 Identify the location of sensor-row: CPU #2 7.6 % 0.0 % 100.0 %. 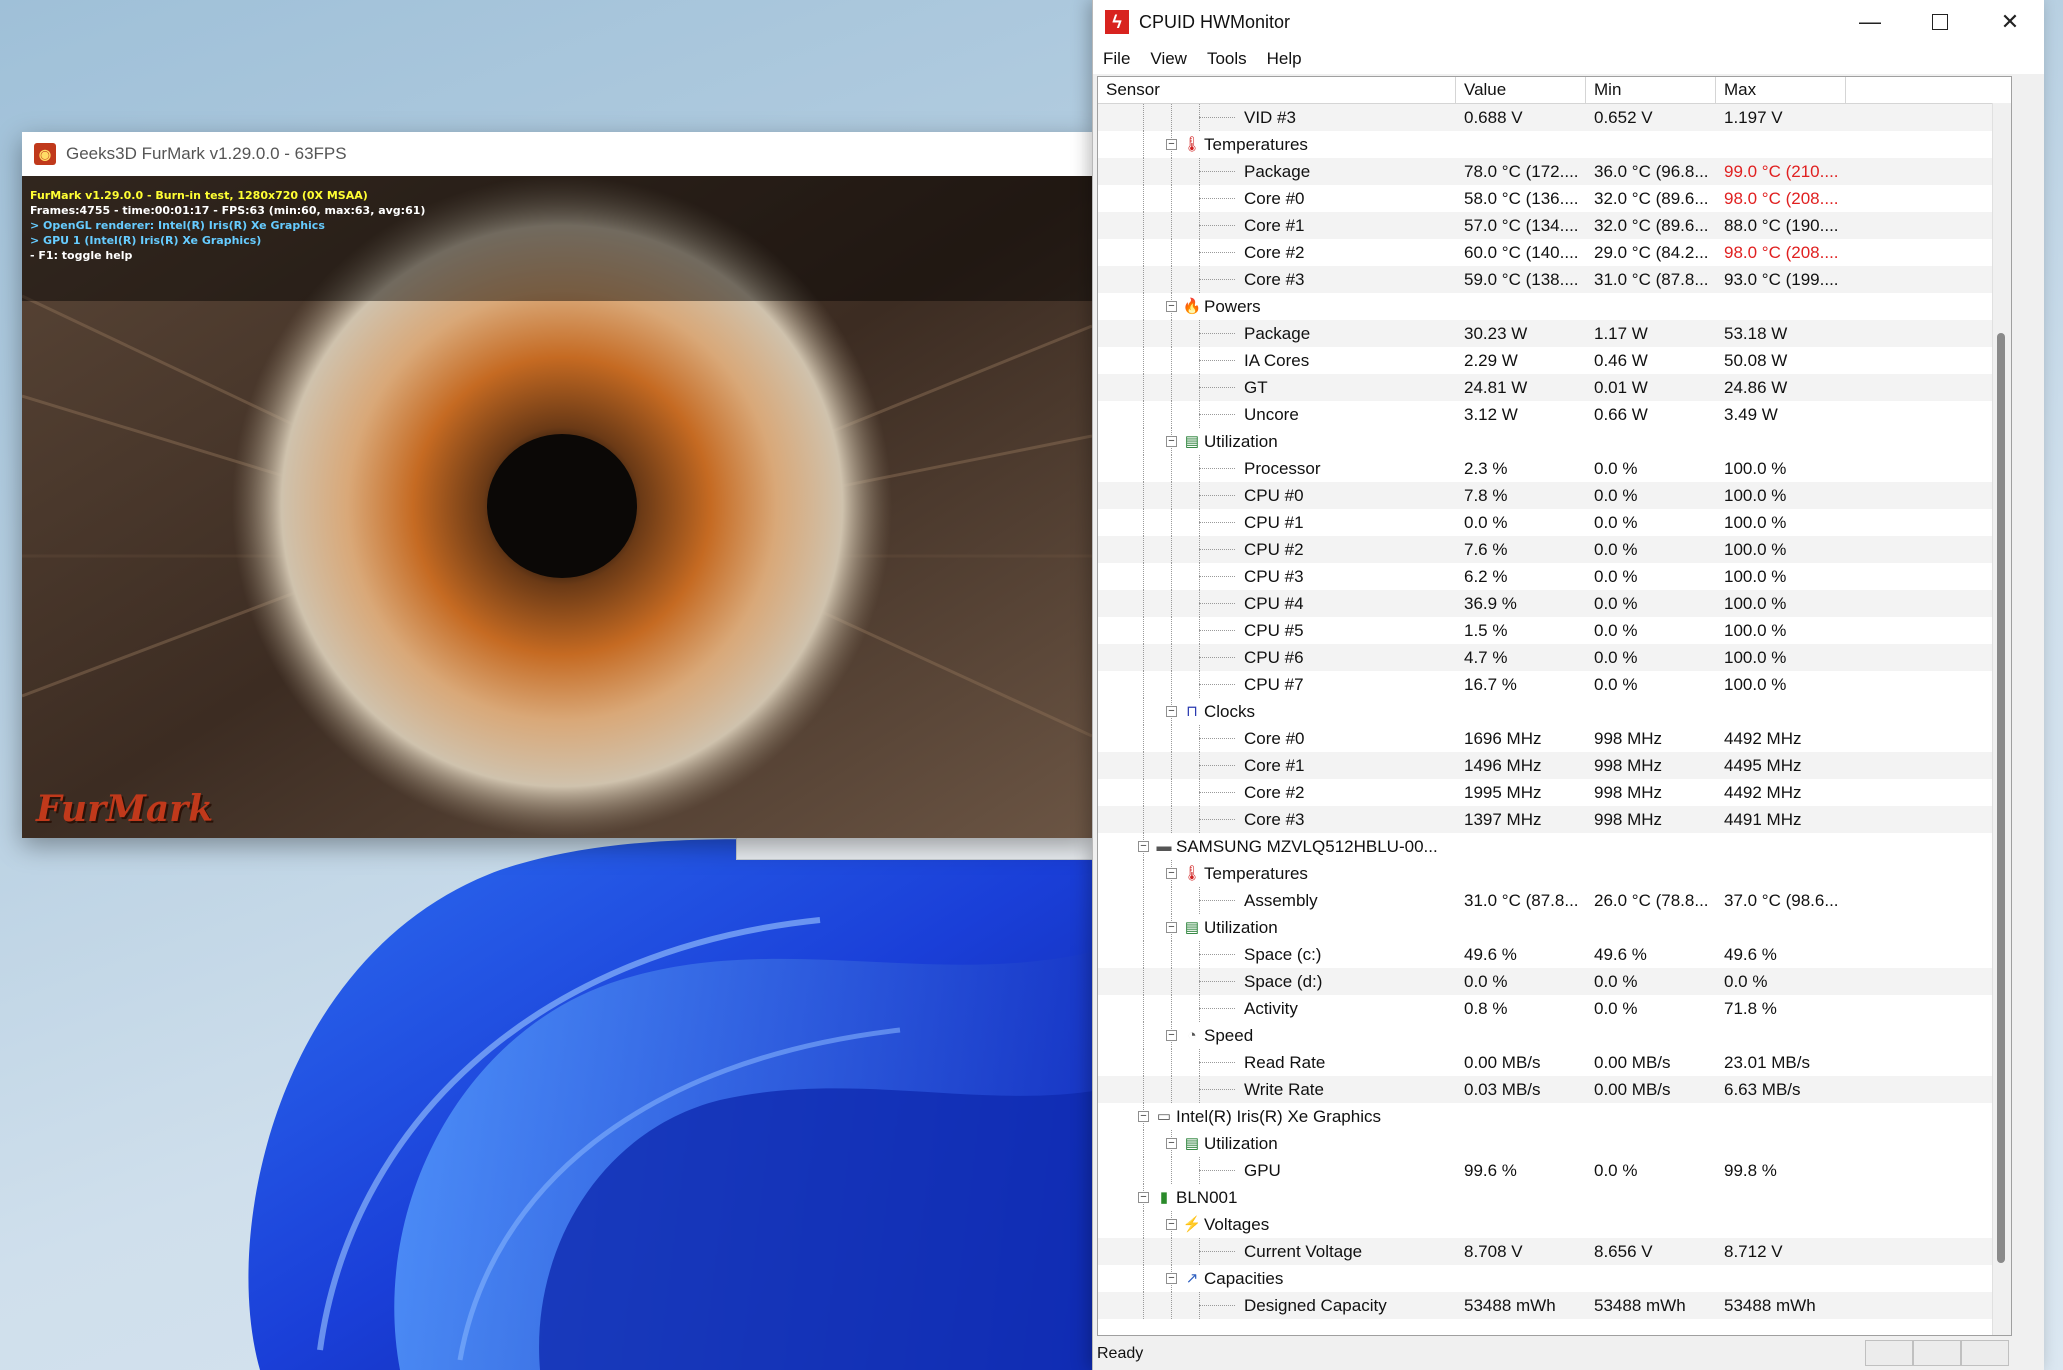
(1554, 549).